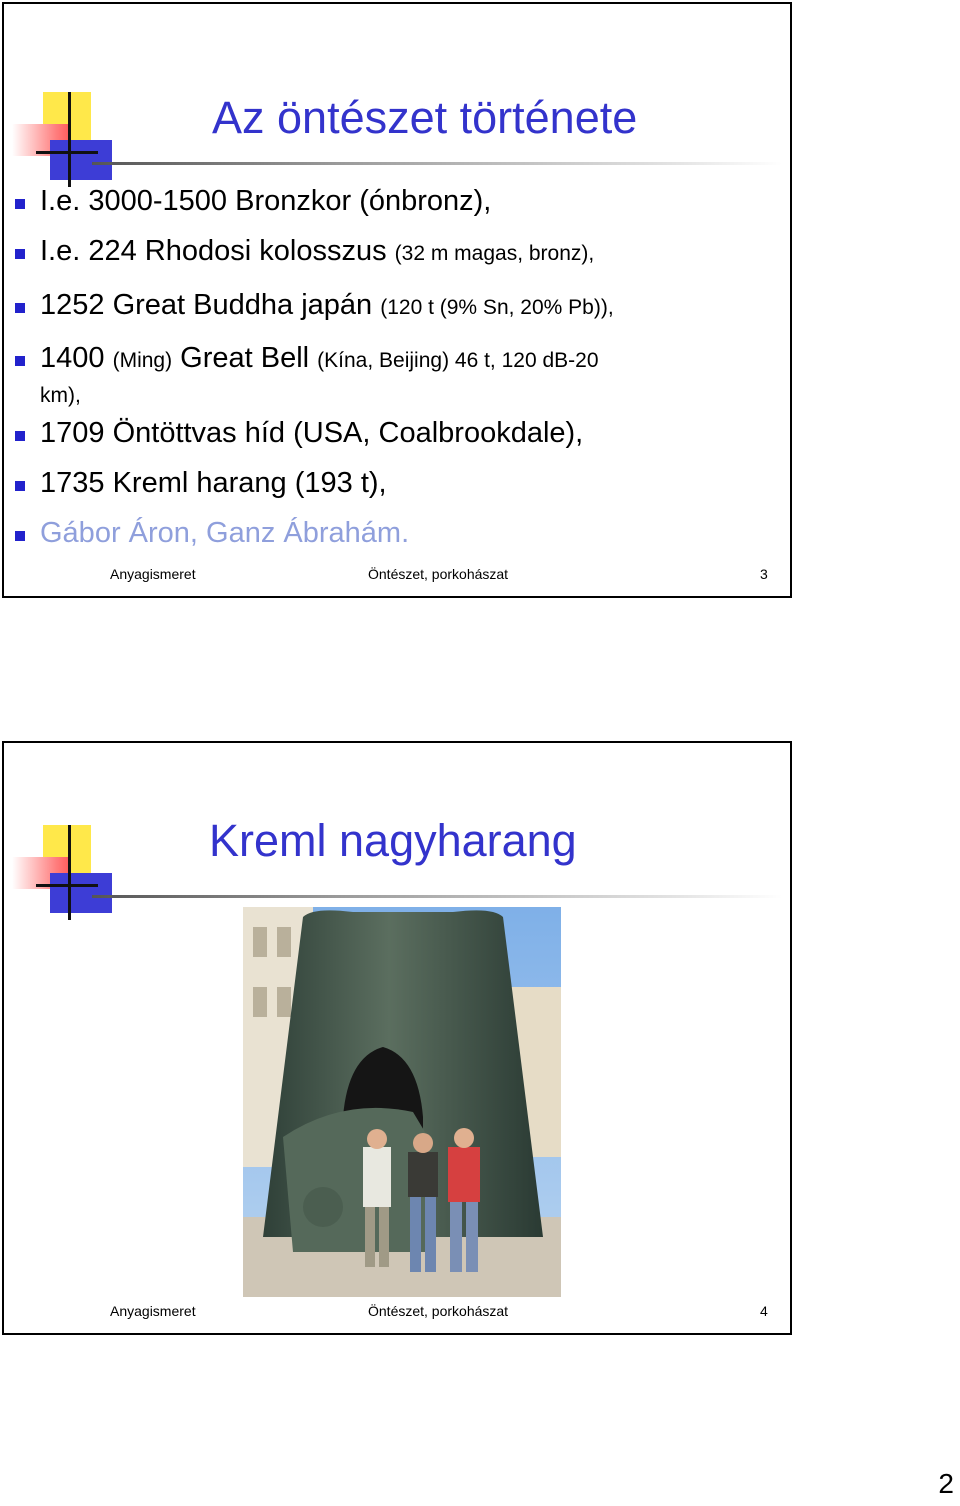 The width and height of the screenshot is (960, 1506). What do you see at coordinates (425, 117) in the screenshot?
I see `slide-title: Az öntészet története` at bounding box center [425, 117].